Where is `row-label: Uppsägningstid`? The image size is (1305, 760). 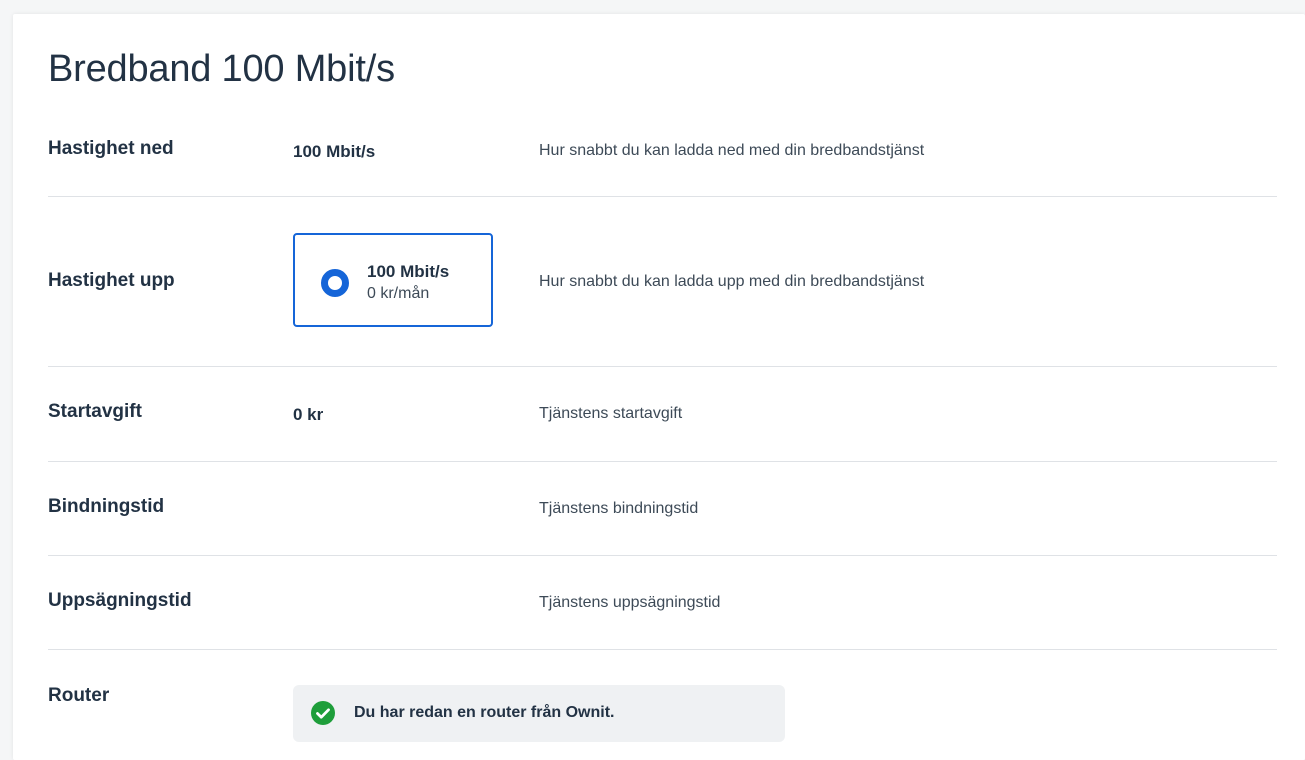 row-label: Uppsägningstid is located at coordinates (120, 600).